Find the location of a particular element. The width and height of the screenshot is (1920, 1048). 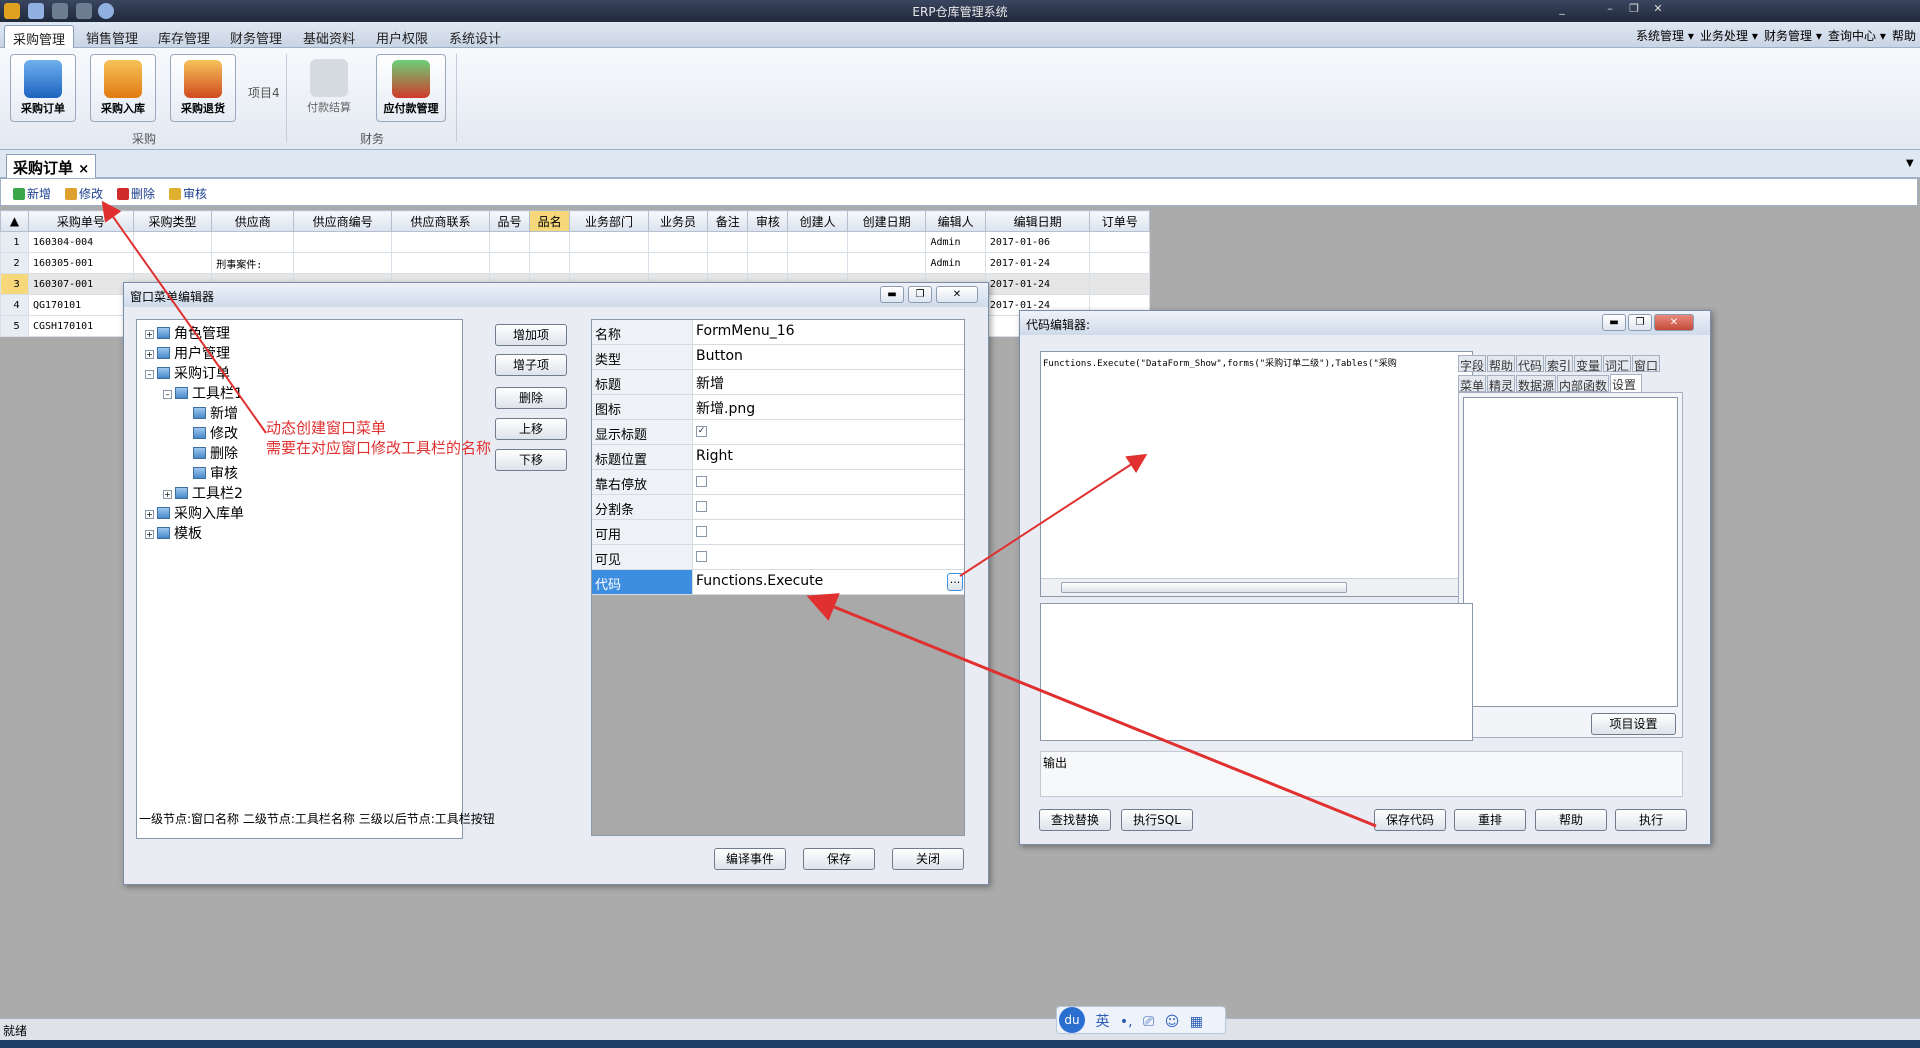

arrow-to-edit is located at coordinates (184, 317).